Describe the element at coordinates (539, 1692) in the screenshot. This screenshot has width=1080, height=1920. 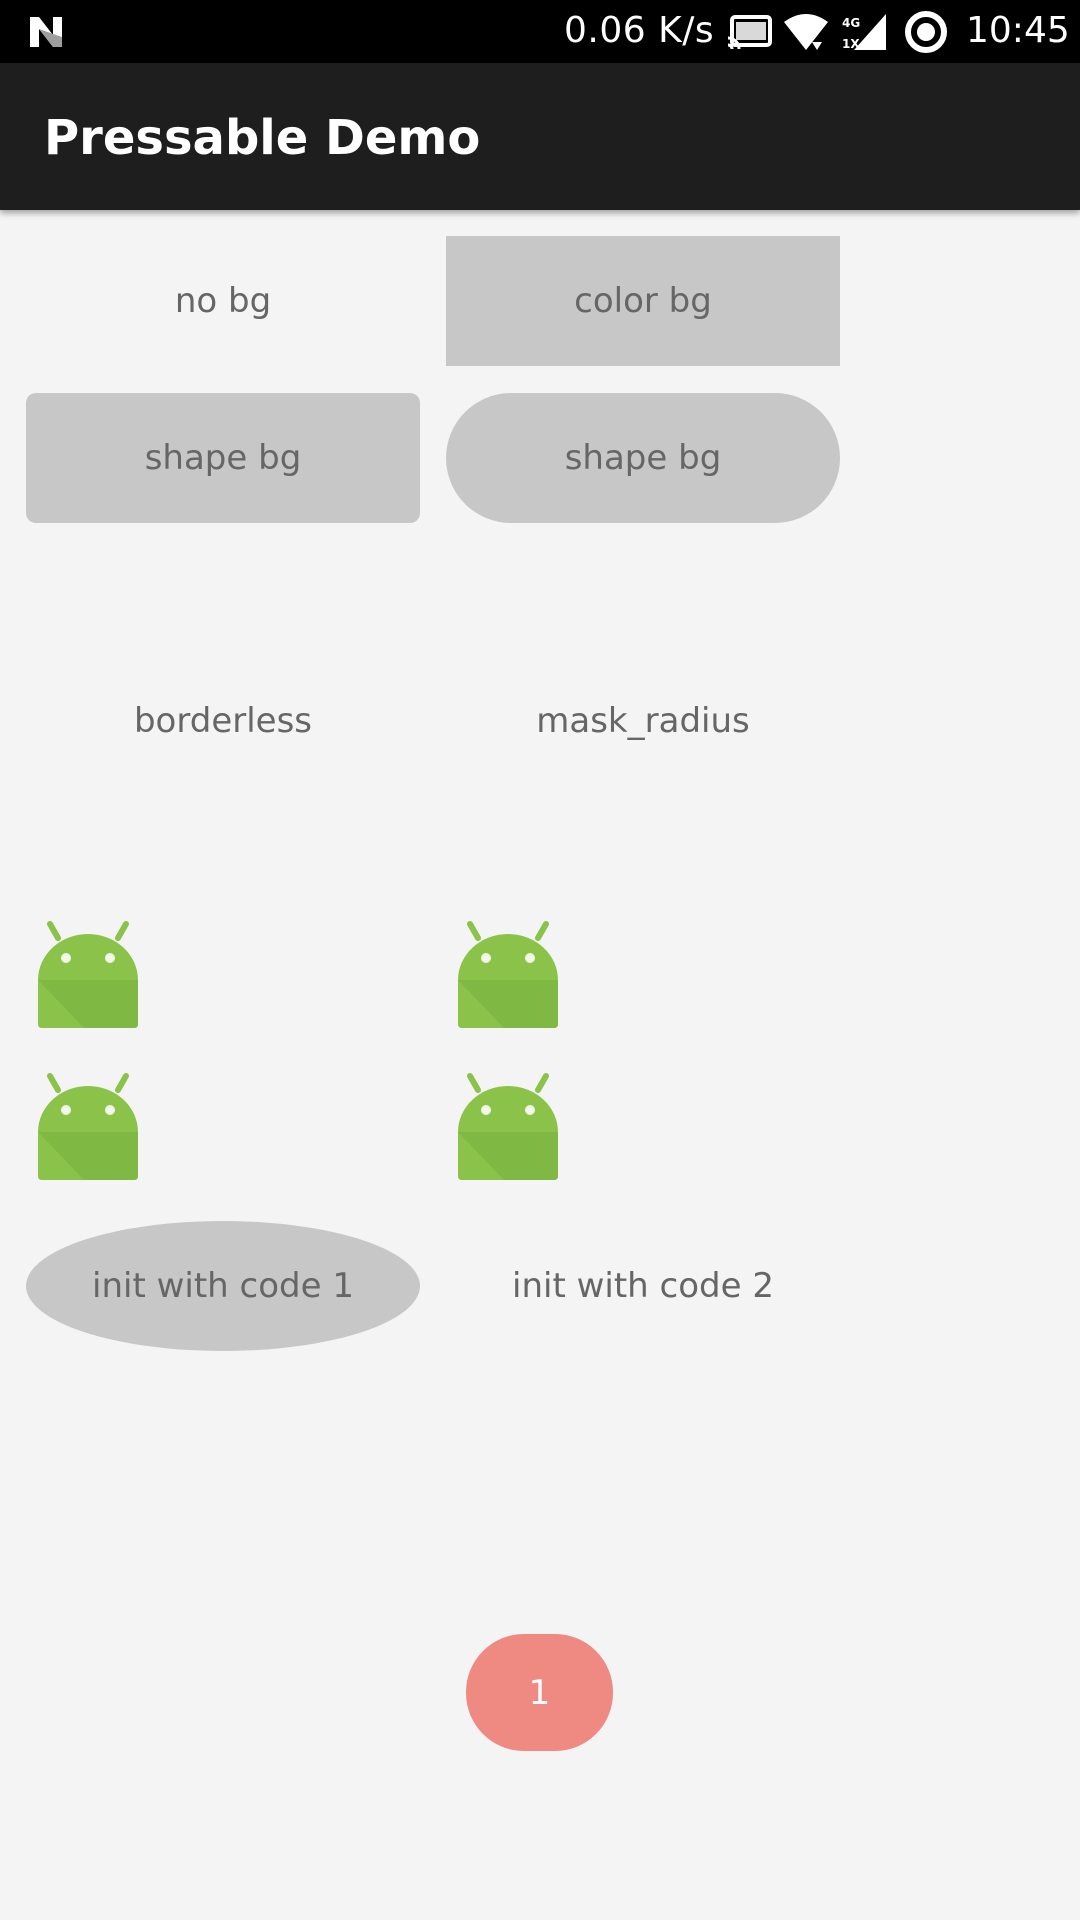
I see `counter-button: 1` at that location.